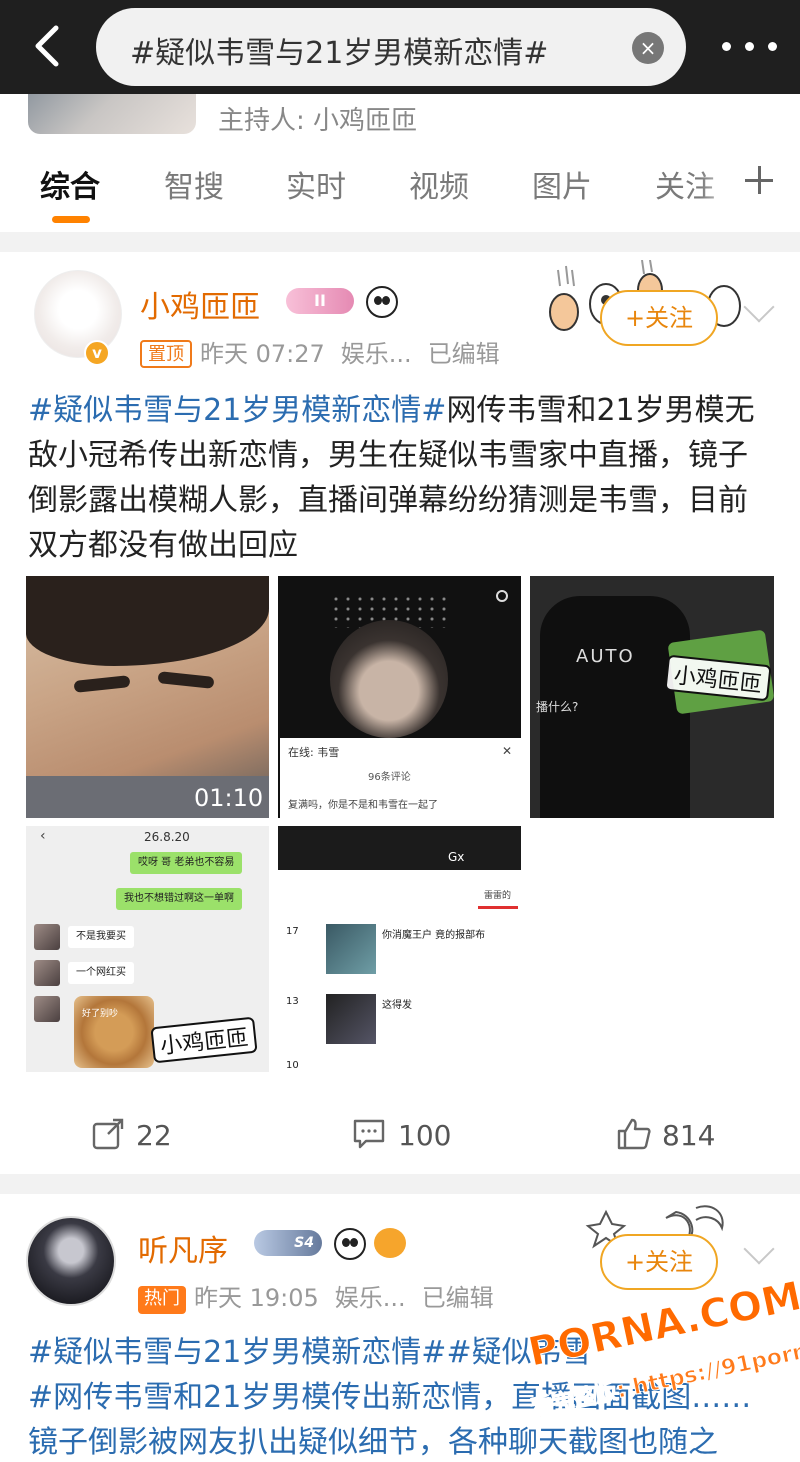 Image resolution: width=800 pixels, height=1462 pixels. What do you see at coordinates (318, 121) in the screenshot?
I see `host-label: 主持人: 小鸡匝匝` at bounding box center [318, 121].